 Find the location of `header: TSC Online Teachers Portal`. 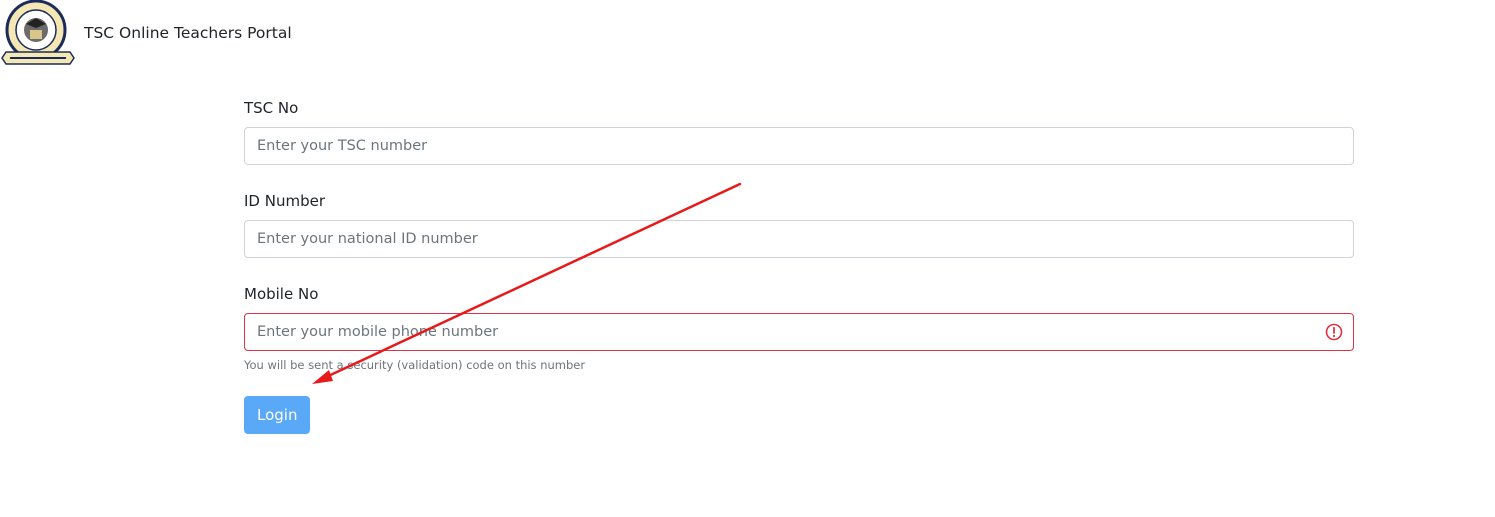

header: TSC Online Teachers Portal is located at coordinates (747, 35).